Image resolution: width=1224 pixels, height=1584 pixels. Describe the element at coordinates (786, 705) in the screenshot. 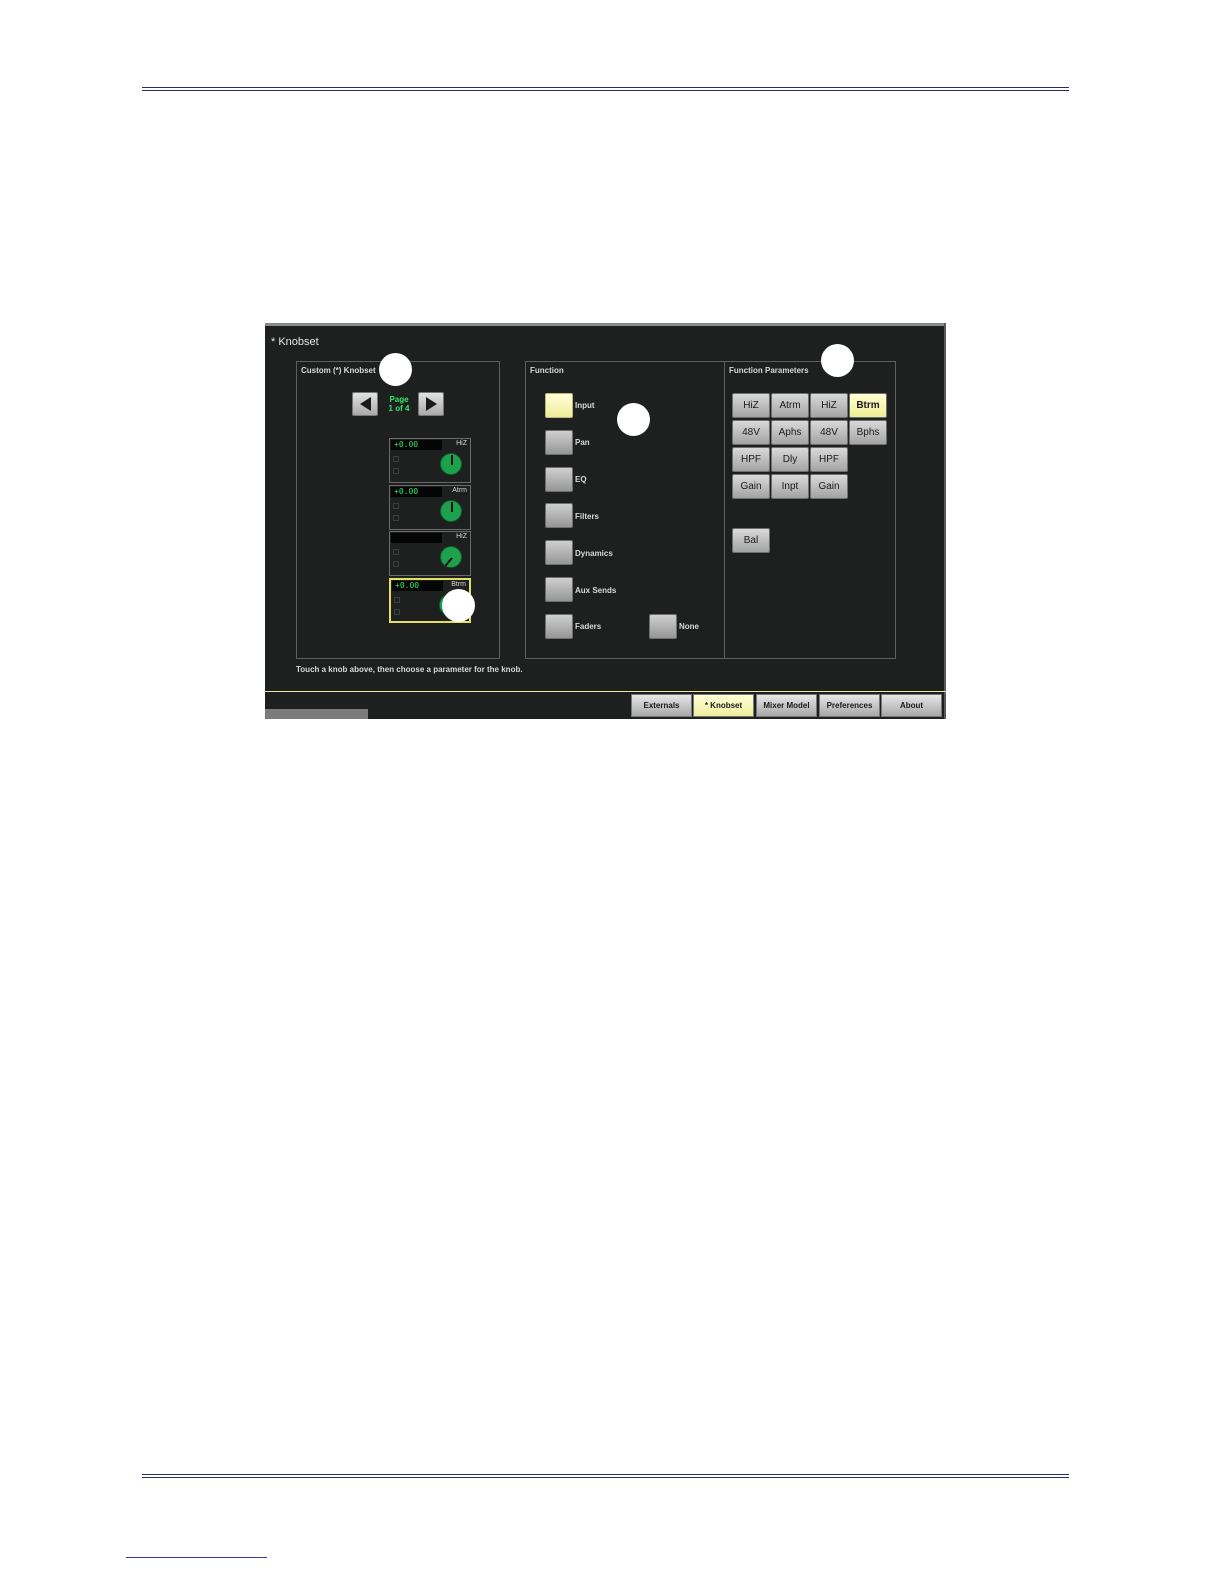

I see `tab-mixer-model: Mixer Model` at that location.